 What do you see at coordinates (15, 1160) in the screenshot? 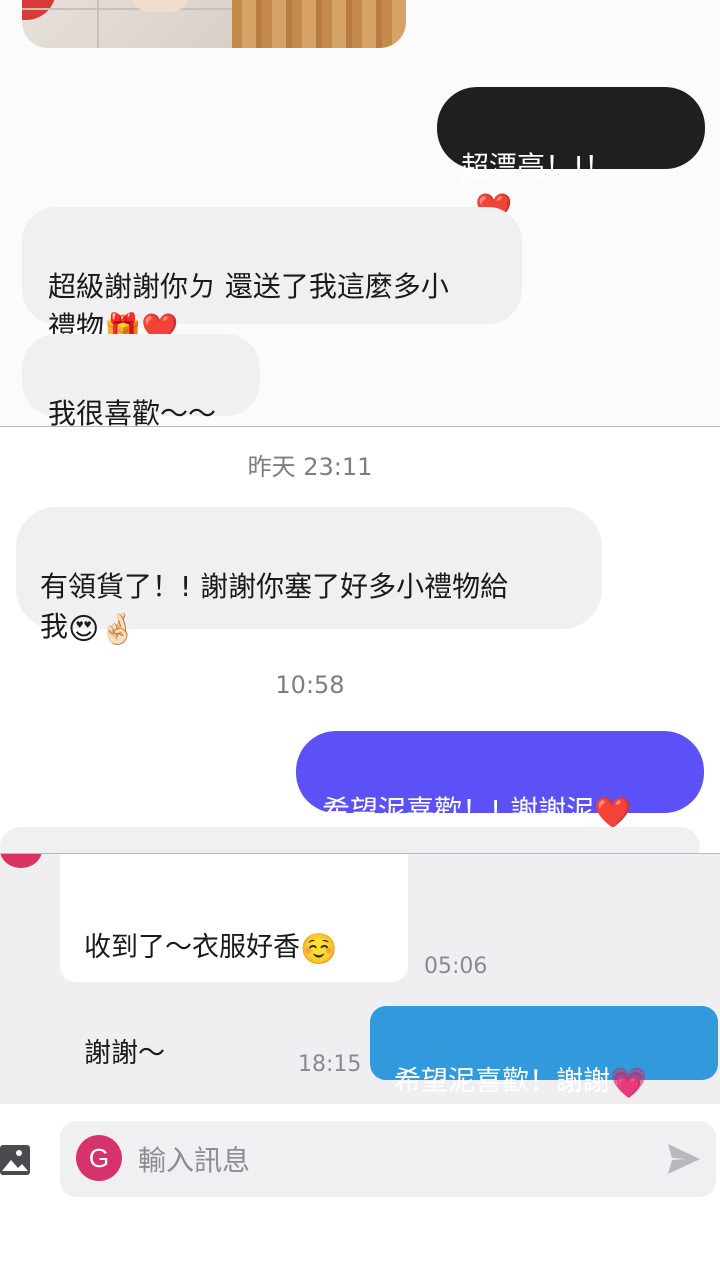
I see `image-attach-icon` at bounding box center [15, 1160].